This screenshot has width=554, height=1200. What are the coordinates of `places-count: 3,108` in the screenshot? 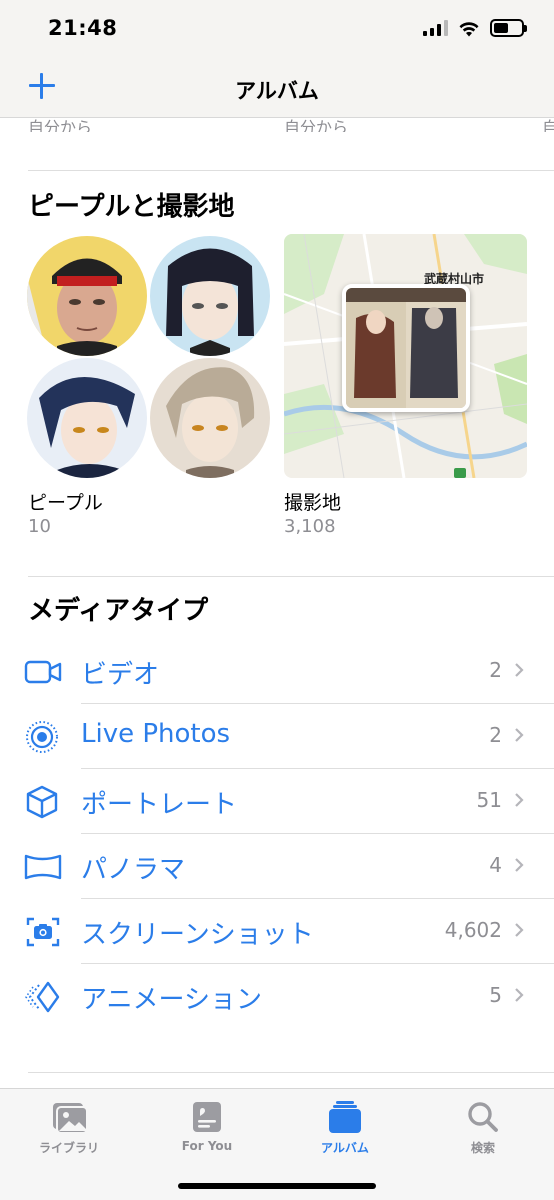 It's located at (310, 526).